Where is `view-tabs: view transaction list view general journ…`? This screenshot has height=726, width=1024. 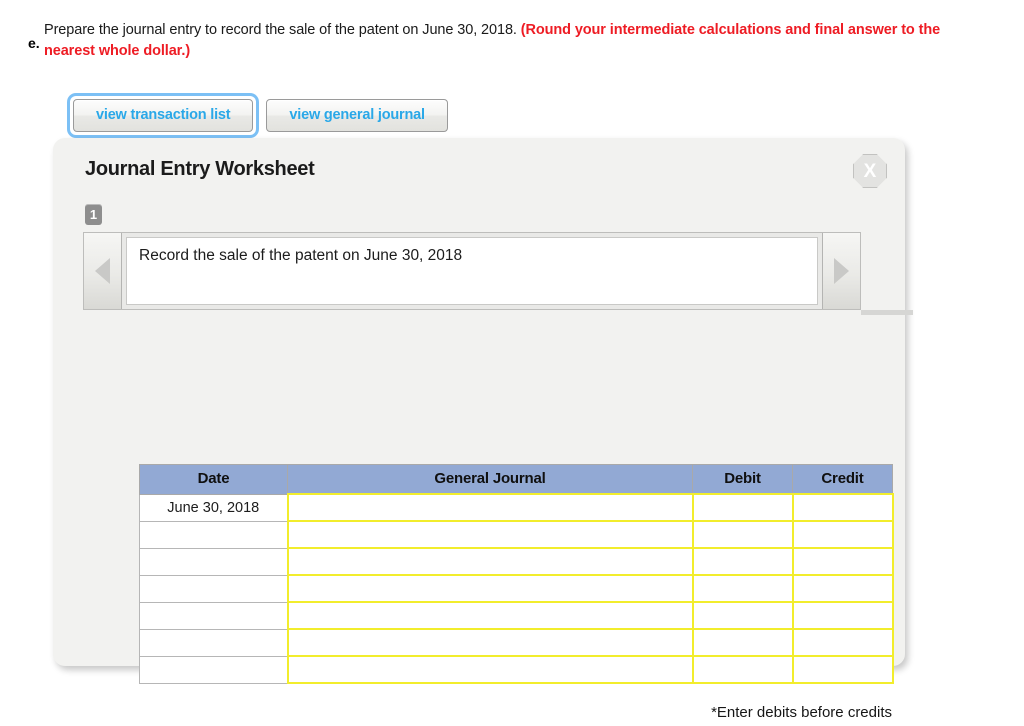
view-tabs: view transaction list view general journ… is located at coordinates (259, 115).